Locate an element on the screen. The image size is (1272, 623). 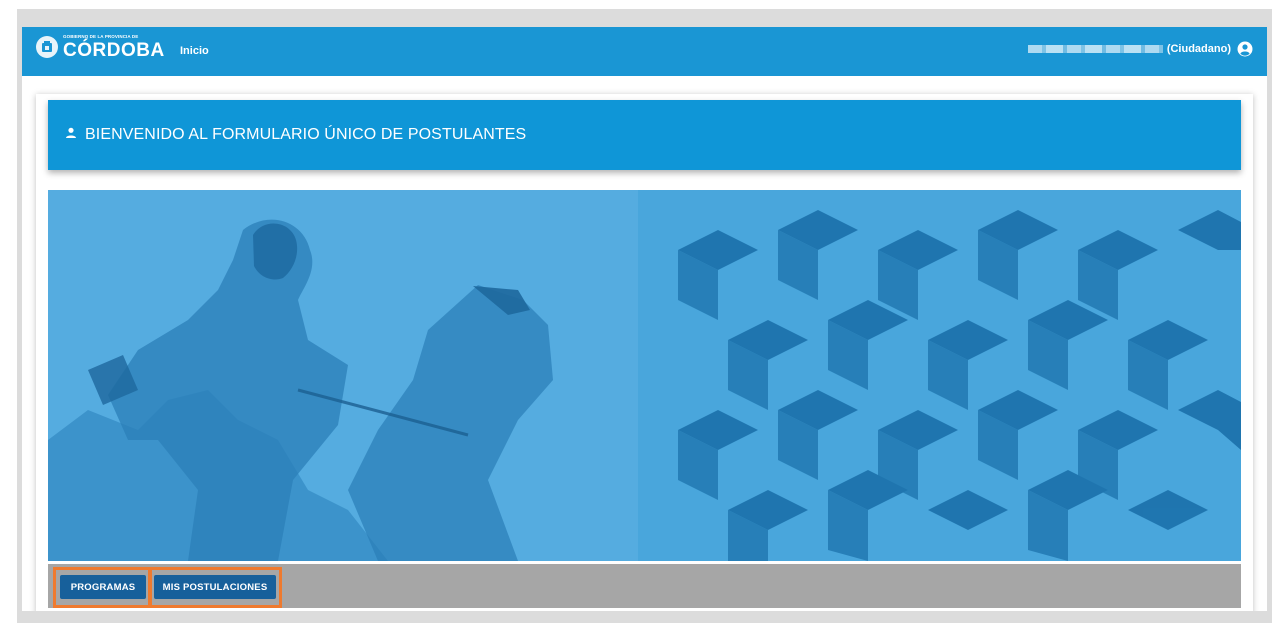
mis-postulaciones-button: MIS POSTULACIONES is located at coordinates (215, 587).